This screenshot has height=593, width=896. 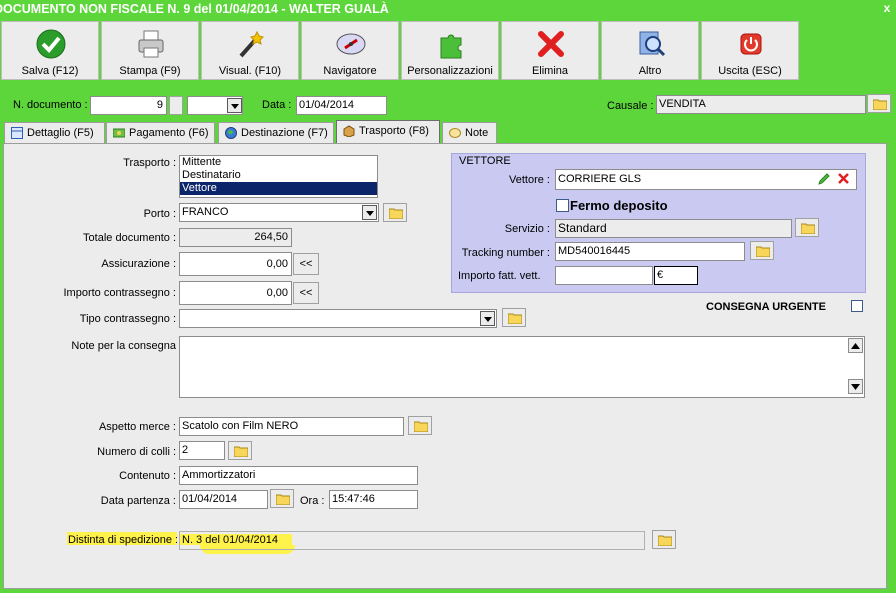 What do you see at coordinates (149, 163) in the screenshot?
I see `trasporto-label: Trasporto :` at bounding box center [149, 163].